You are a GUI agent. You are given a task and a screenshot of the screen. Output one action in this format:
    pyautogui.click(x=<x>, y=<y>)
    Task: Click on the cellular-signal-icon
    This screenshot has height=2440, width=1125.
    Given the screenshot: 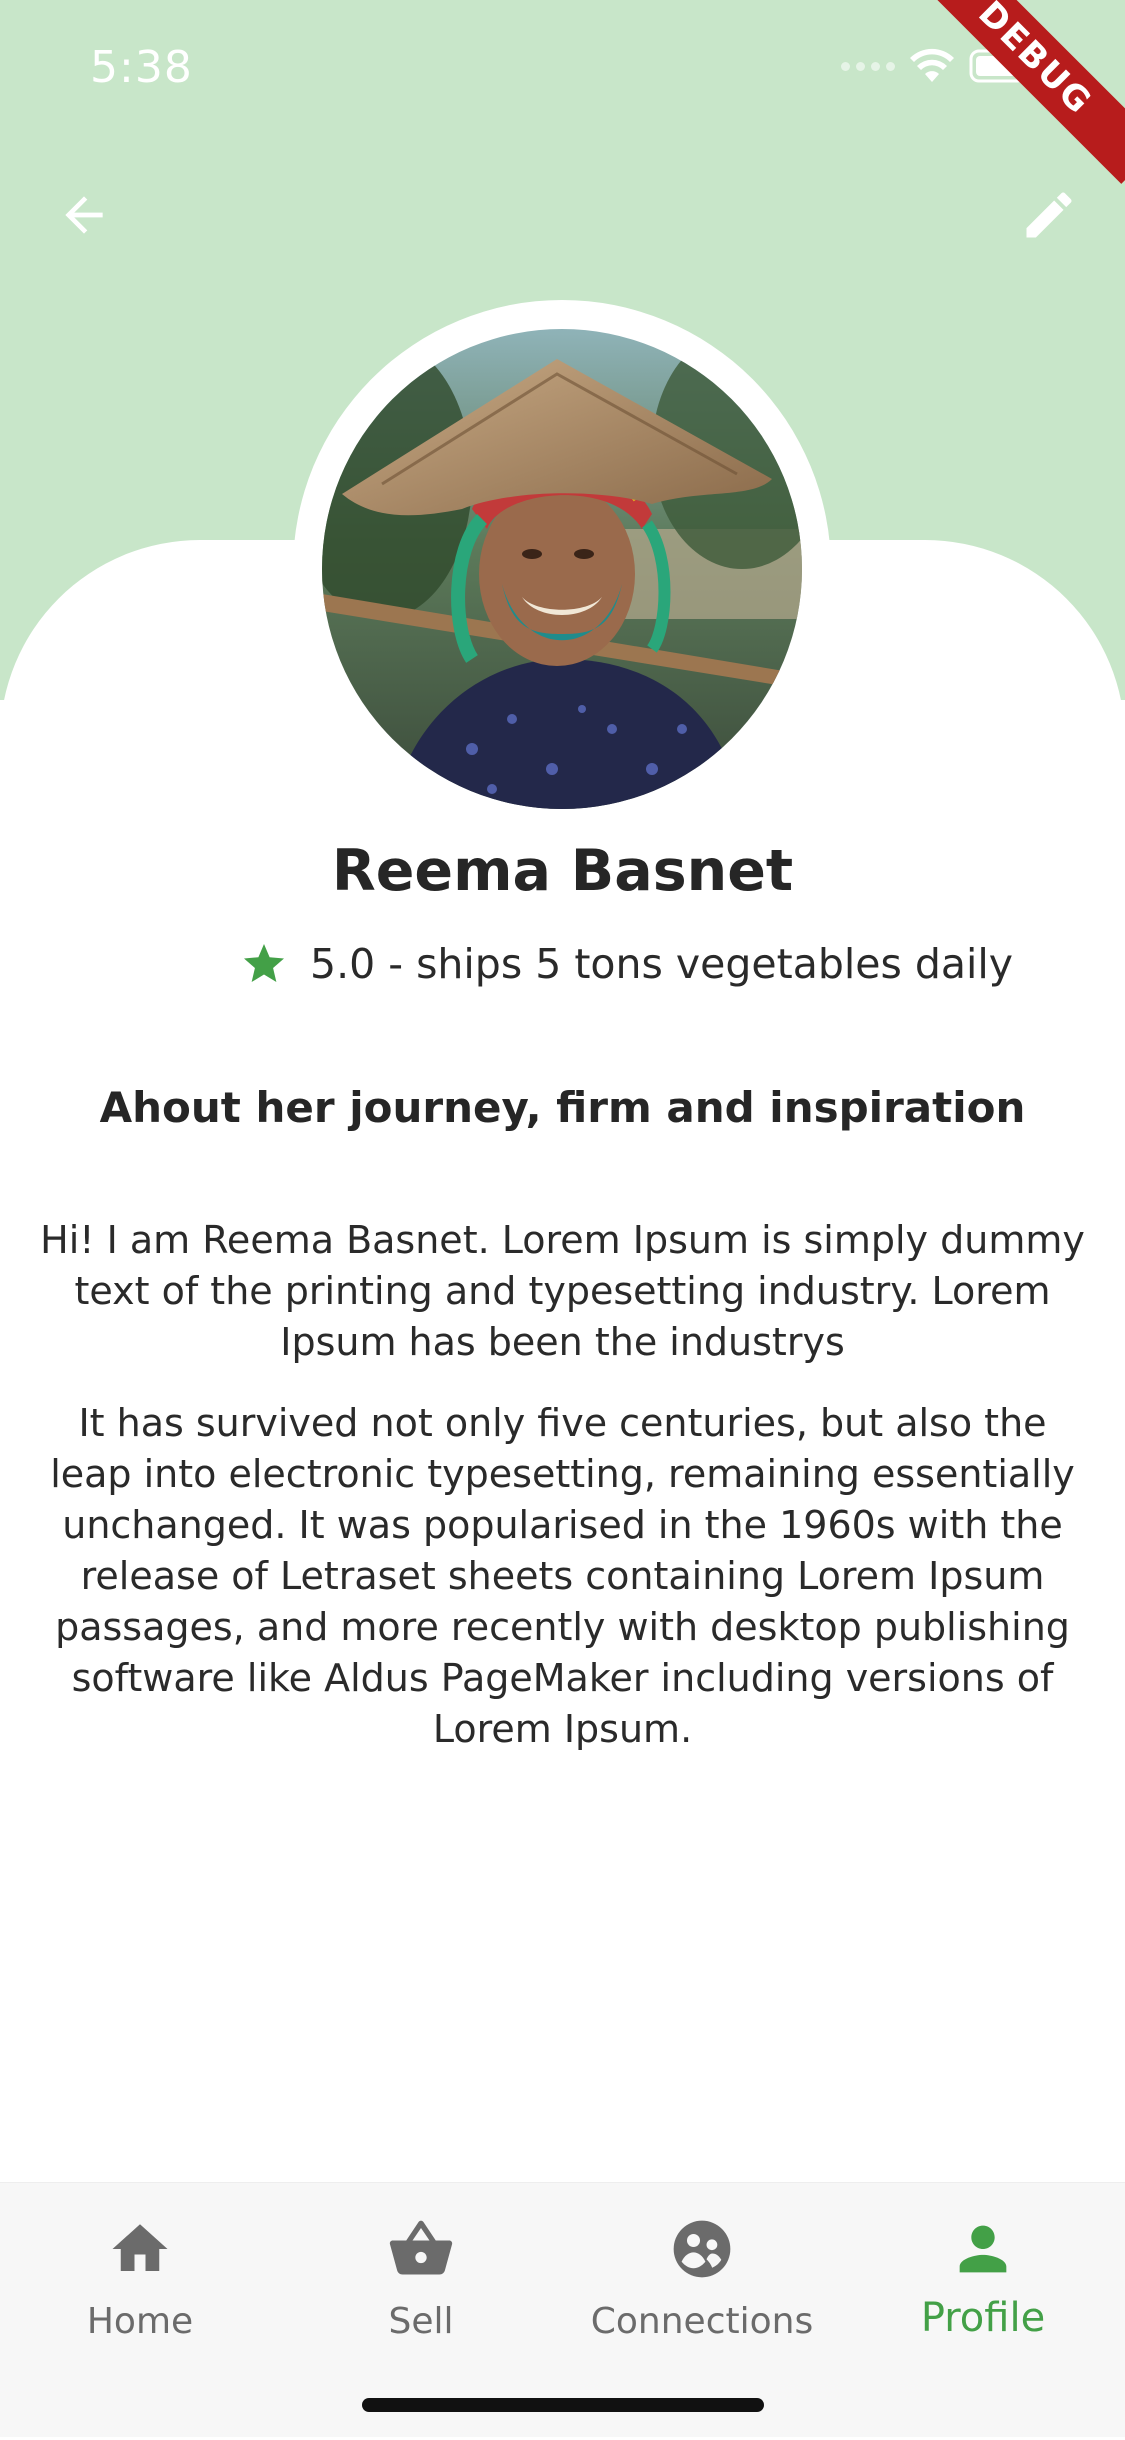 What is the action you would take?
    pyautogui.click(x=868, y=66)
    